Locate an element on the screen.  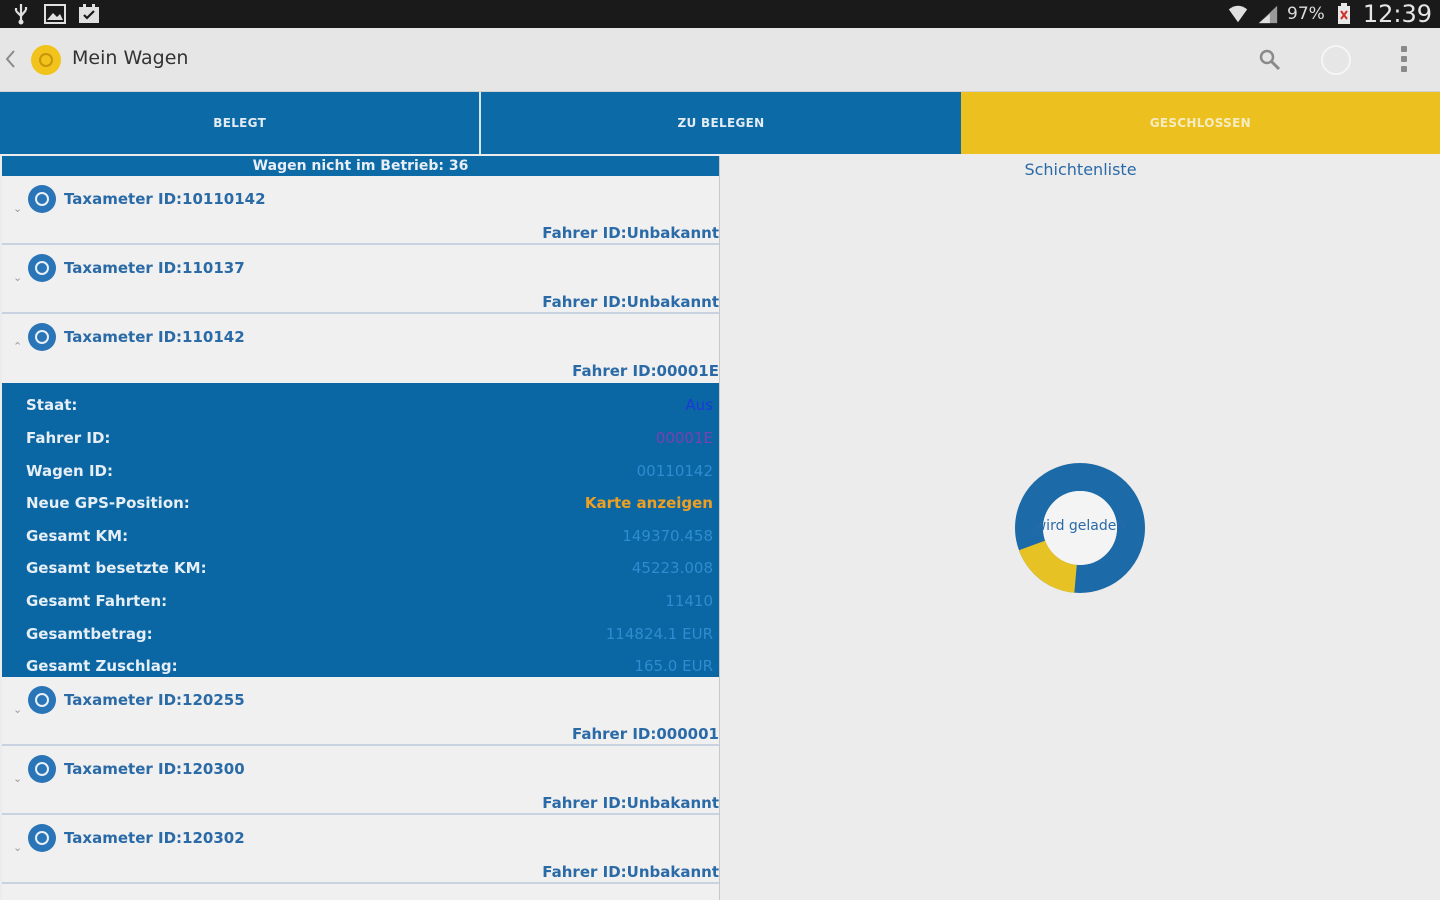
detail-value: 114824.1 EUR is located at coordinates (659, 634).